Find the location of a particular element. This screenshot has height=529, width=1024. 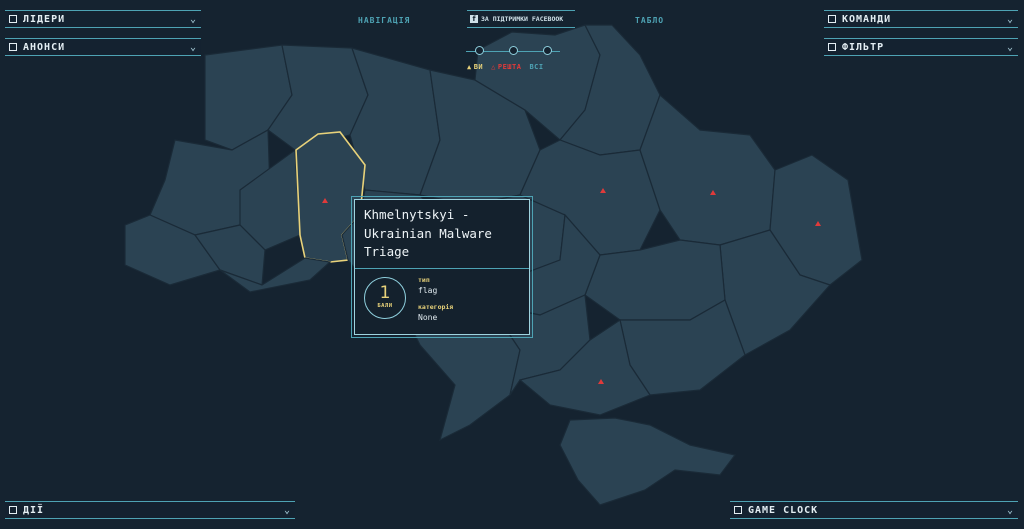

game-clock-label: GAME CLOCK is located at coordinates (783, 510).